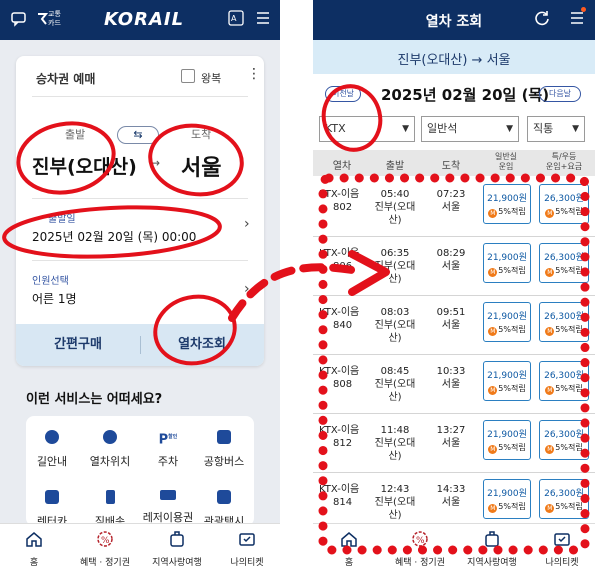  Describe the element at coordinates (395, 443) in the screenshot. I see `departure-cell: 11:48 진부(오대산)` at that location.